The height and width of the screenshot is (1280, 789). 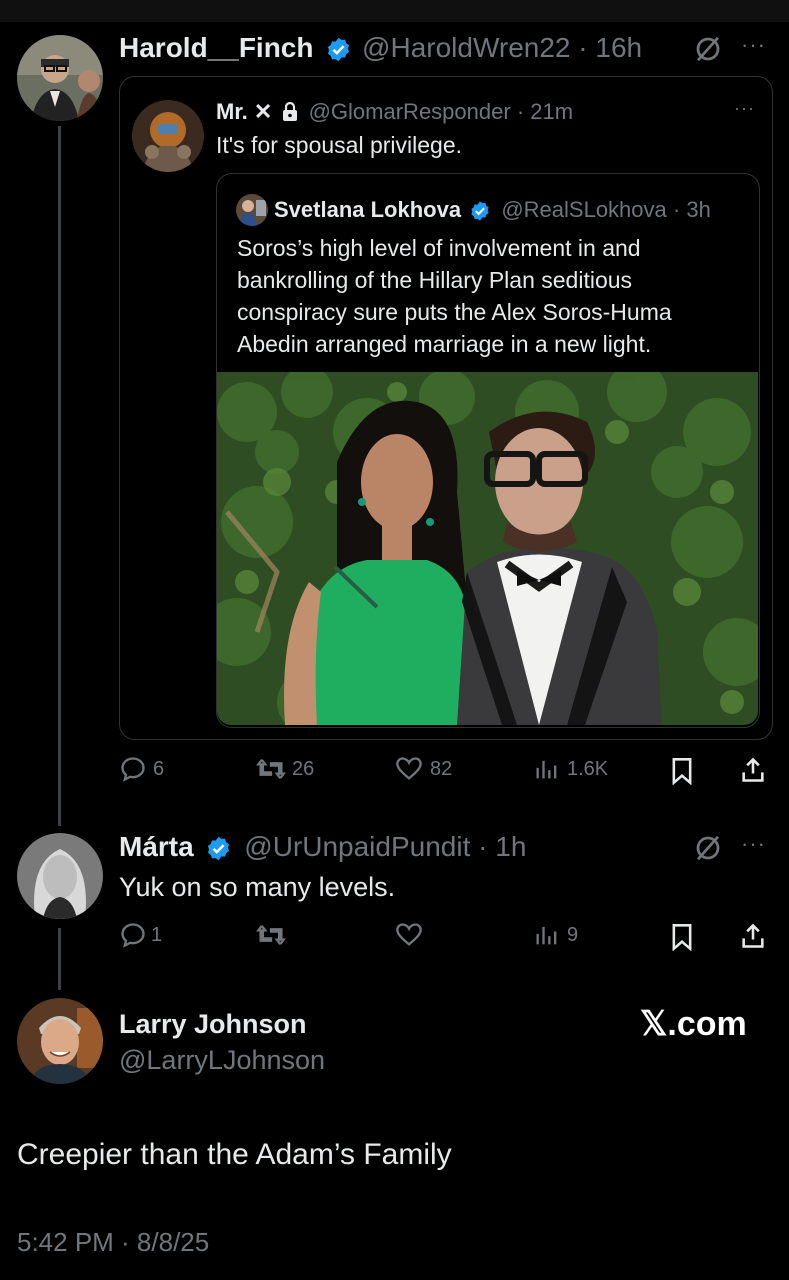 I want to click on tweet1-header: Harold__Finch @HaroldWren22 · 16h, so click(x=380, y=48).